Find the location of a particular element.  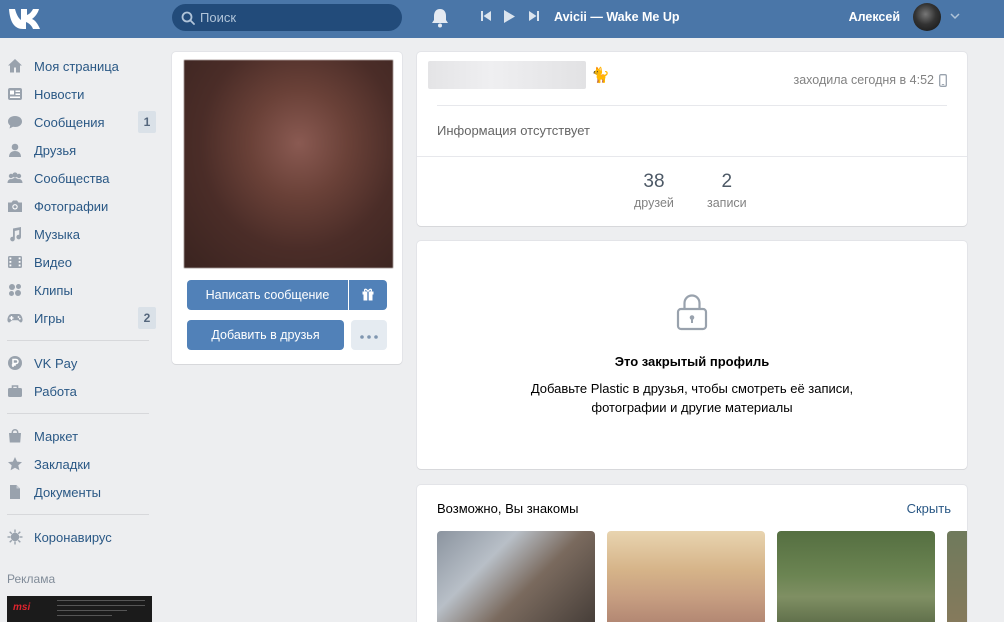

write-message-button: Написать сообщение is located at coordinates (267, 295).